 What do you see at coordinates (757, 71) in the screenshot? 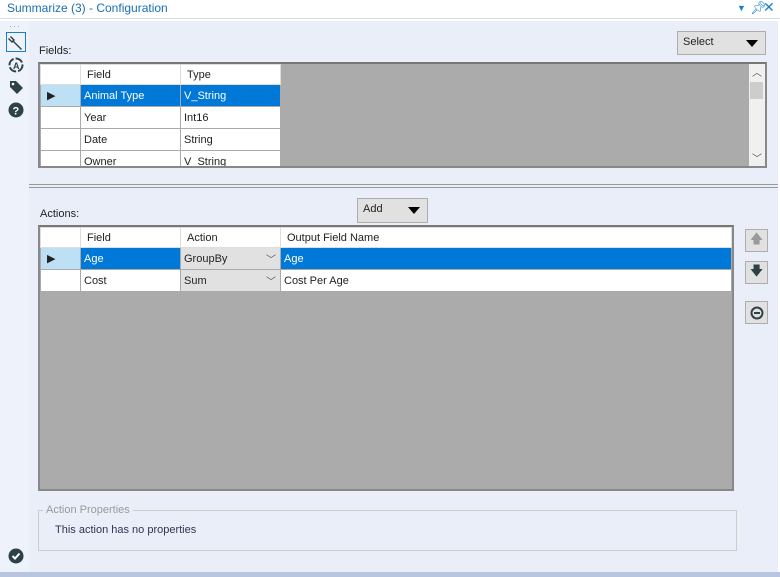
I see `scroll-up-icon: ︿` at bounding box center [757, 71].